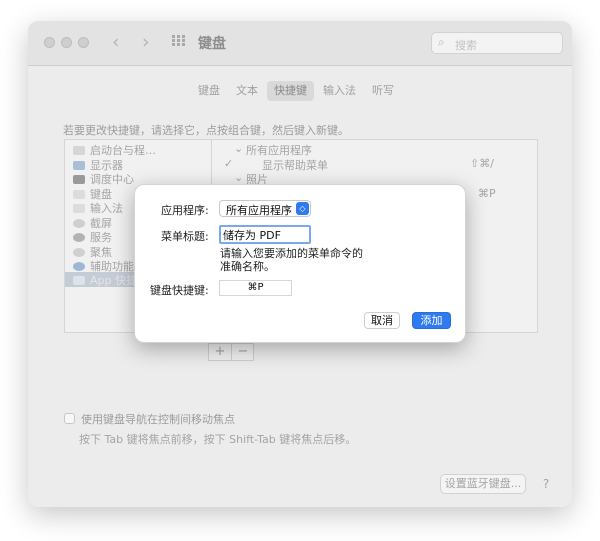 Image resolution: width=600 pixels, height=541 pixels. What do you see at coordinates (113, 280) in the screenshot?
I see `category-label: App 快捷` at bounding box center [113, 280].